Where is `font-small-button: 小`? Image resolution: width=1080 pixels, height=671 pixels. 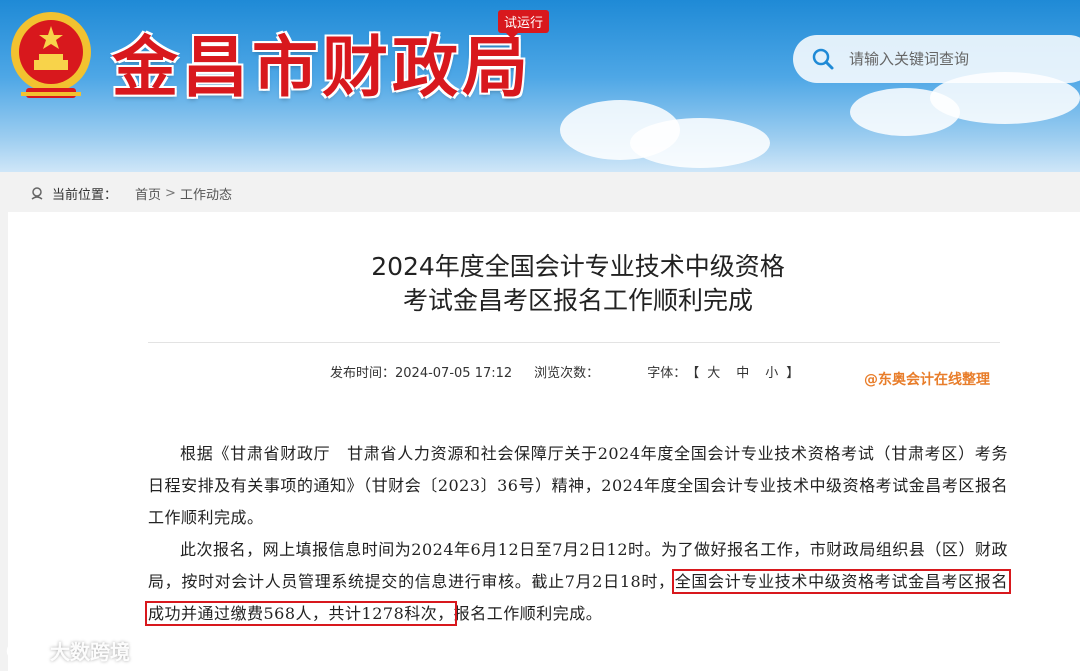
font-small-button: 小 is located at coordinates (771, 373).